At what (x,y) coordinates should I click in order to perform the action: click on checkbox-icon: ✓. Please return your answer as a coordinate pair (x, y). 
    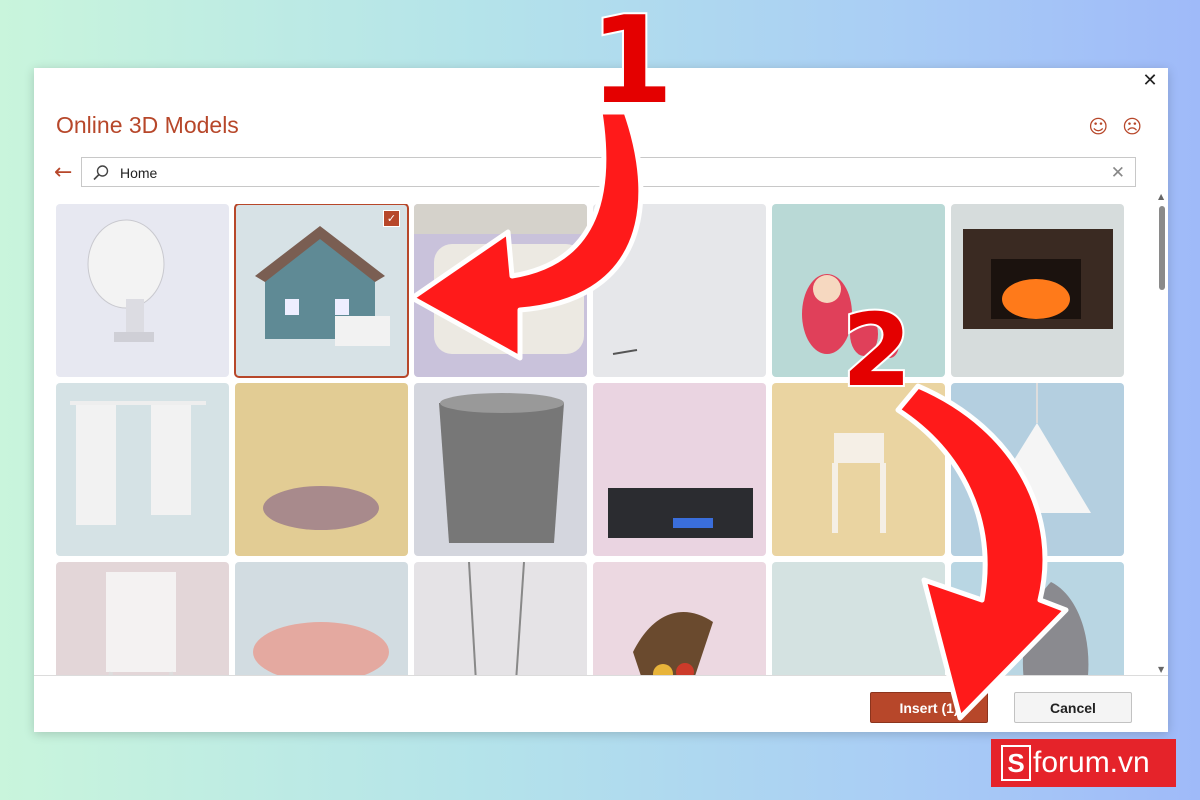
    Looking at the image, I should click on (391, 218).